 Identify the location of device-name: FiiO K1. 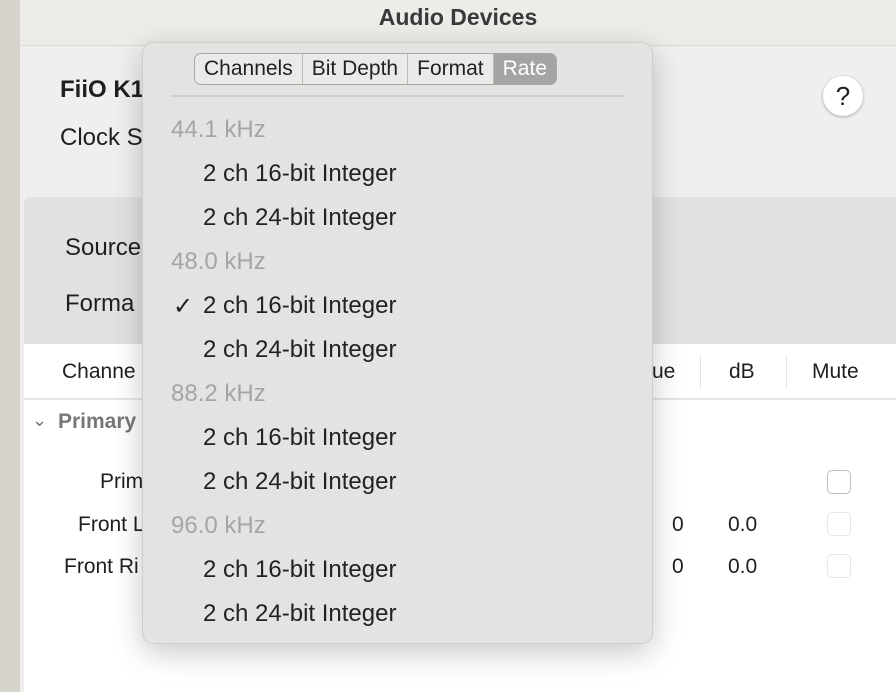
(102, 89).